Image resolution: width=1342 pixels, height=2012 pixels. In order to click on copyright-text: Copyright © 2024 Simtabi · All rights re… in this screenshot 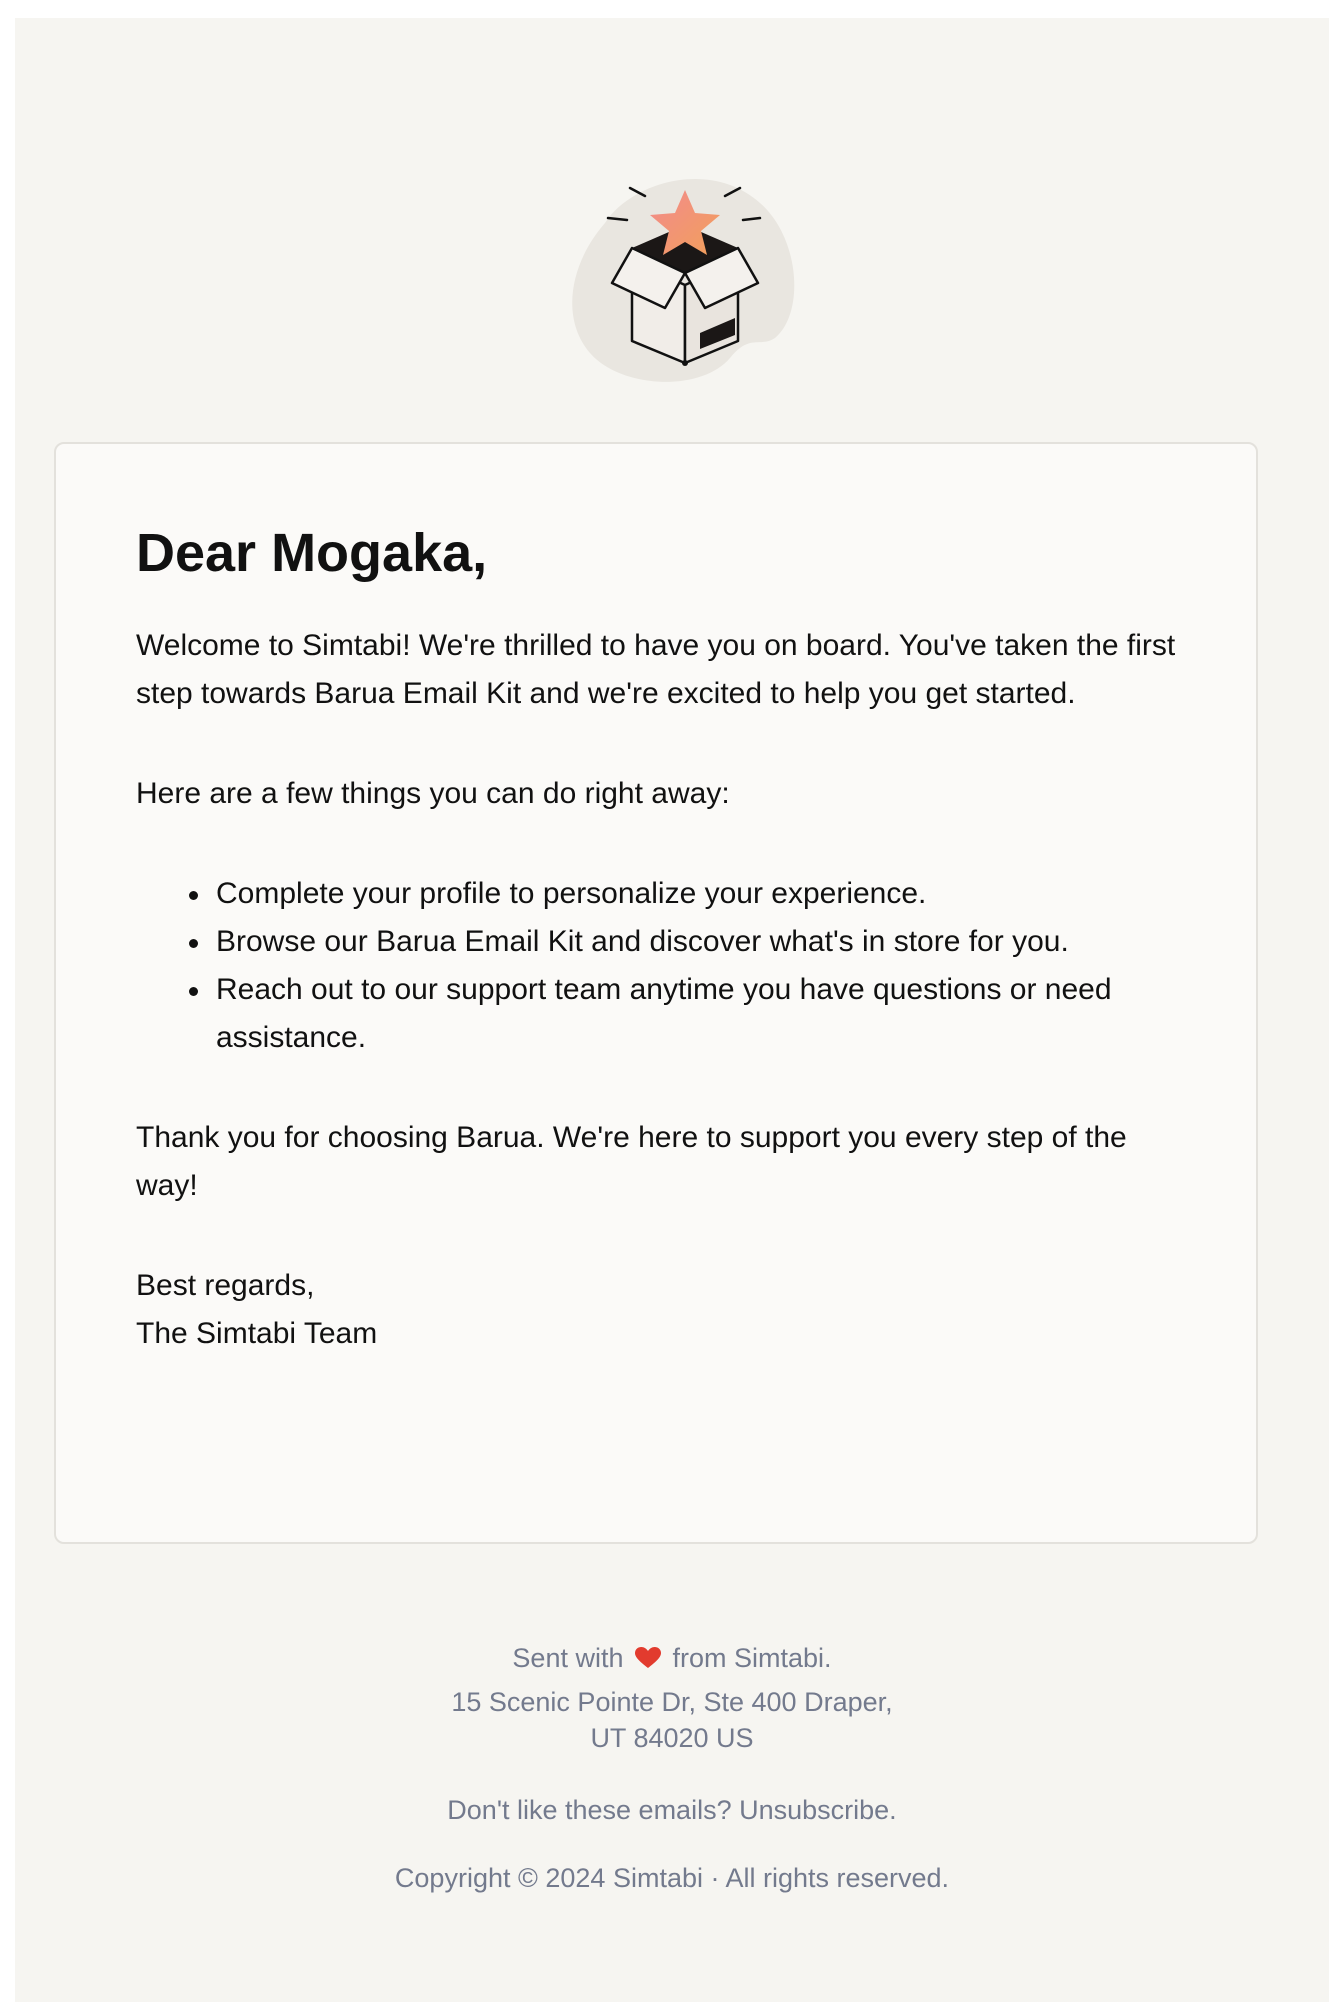, I will do `click(672, 1878)`.